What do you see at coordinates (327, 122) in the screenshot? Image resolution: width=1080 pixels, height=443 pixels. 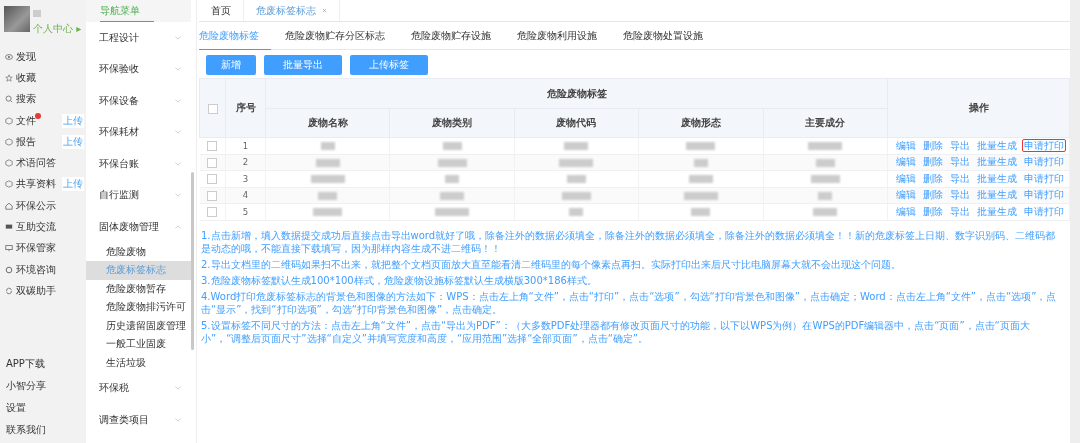 I see `column-header: 废物名称` at bounding box center [327, 122].